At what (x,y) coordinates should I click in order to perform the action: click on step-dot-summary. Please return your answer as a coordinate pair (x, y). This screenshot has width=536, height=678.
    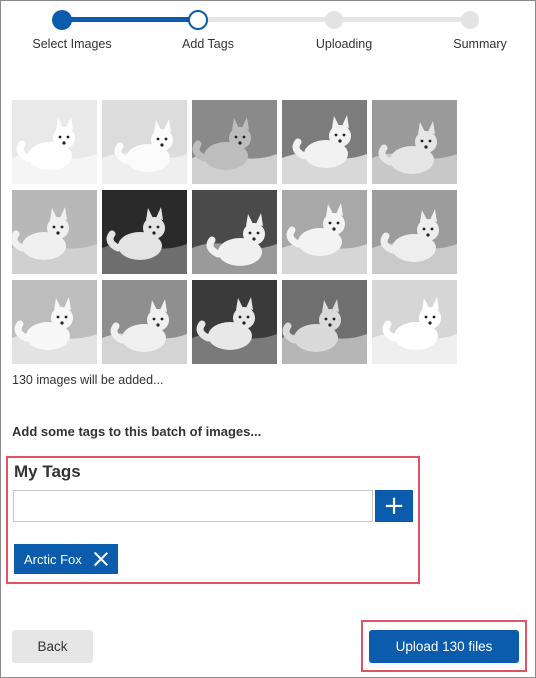
    Looking at the image, I should click on (470, 20).